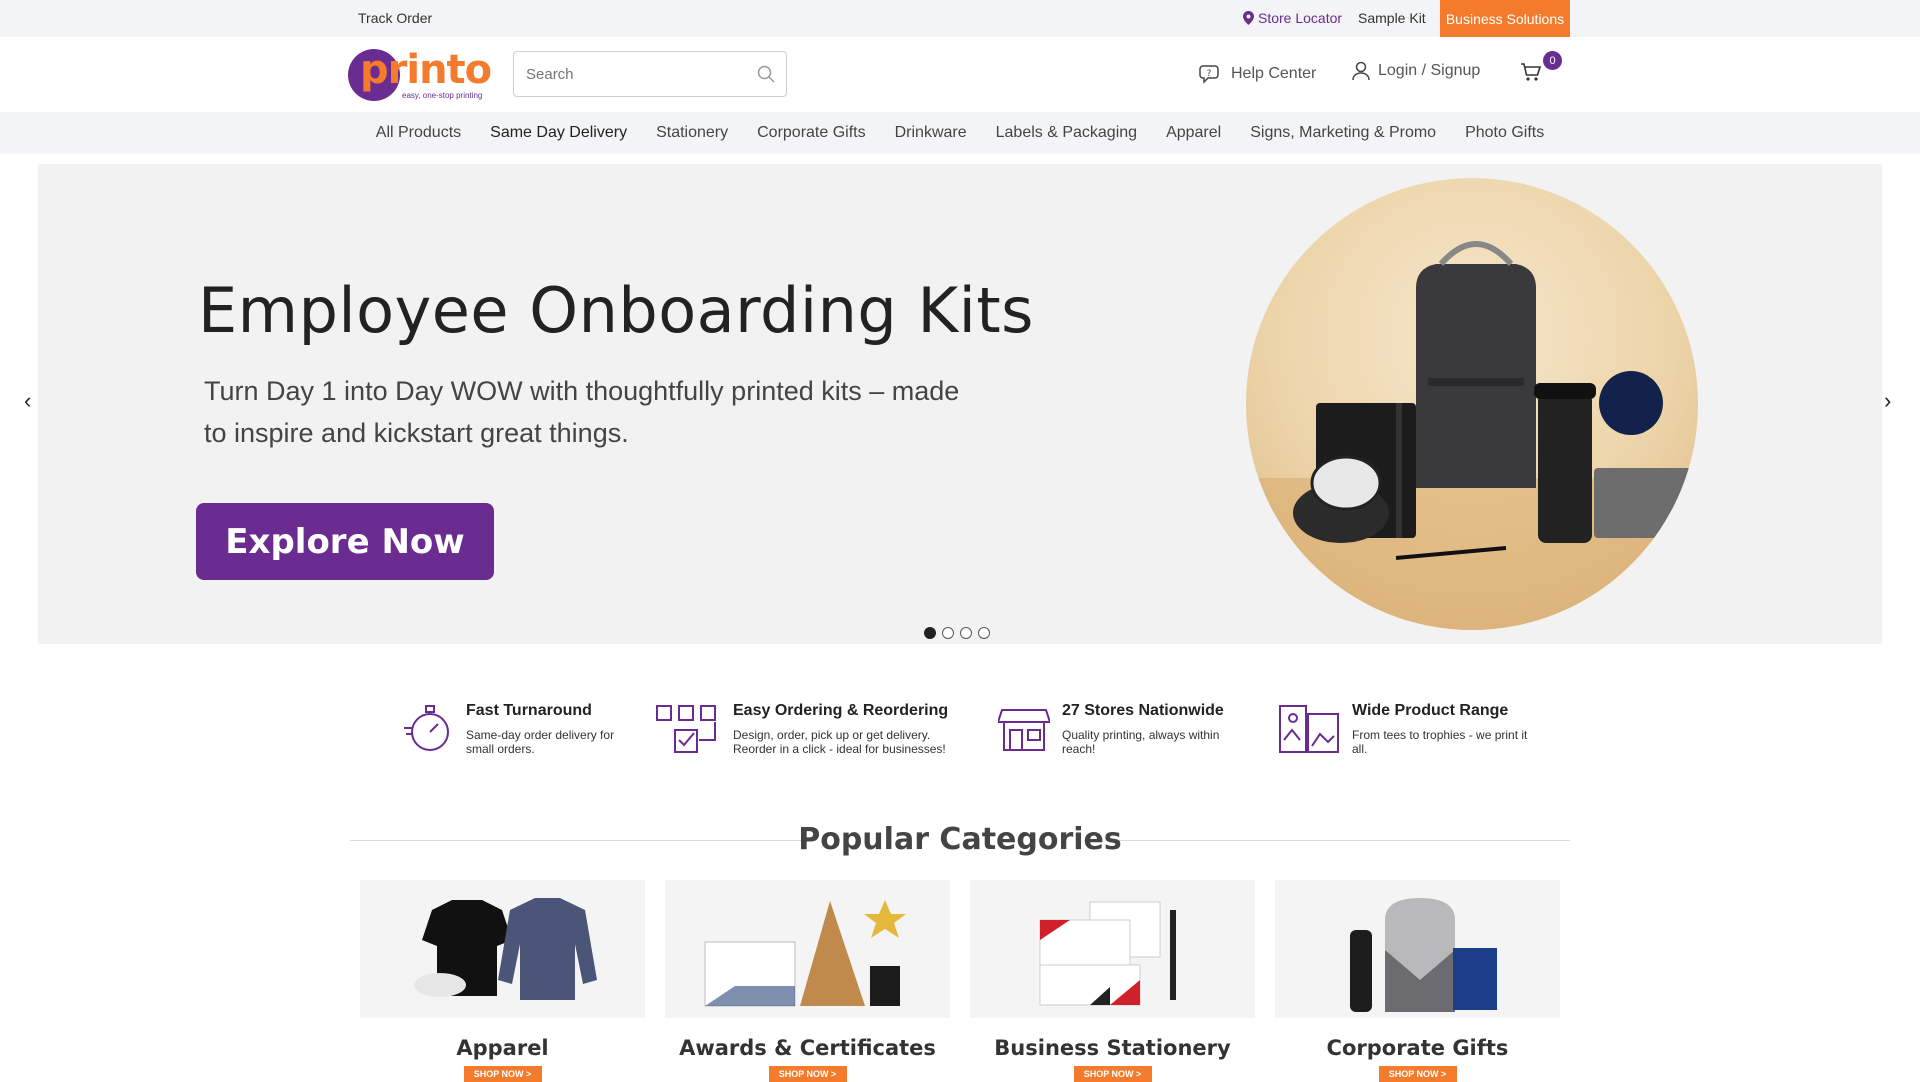 The height and width of the screenshot is (1082, 1920). I want to click on feature-desc: From tees to trophies - we print it all., so click(1440, 742).